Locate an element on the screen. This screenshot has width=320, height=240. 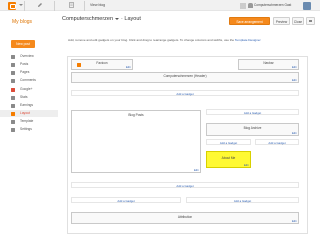
about-me-gadget: About Me Edit is located at coordinates (228, 159).